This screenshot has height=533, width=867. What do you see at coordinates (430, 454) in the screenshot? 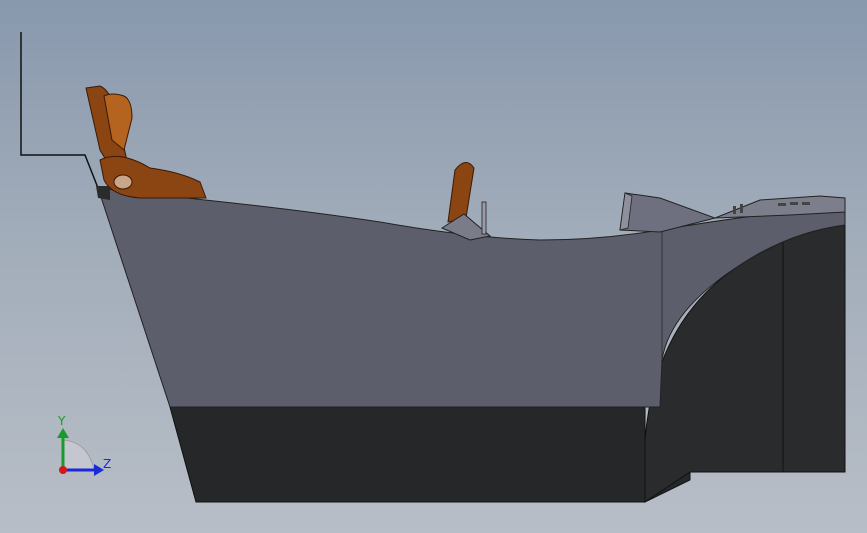
I see `hull-lower-body` at bounding box center [430, 454].